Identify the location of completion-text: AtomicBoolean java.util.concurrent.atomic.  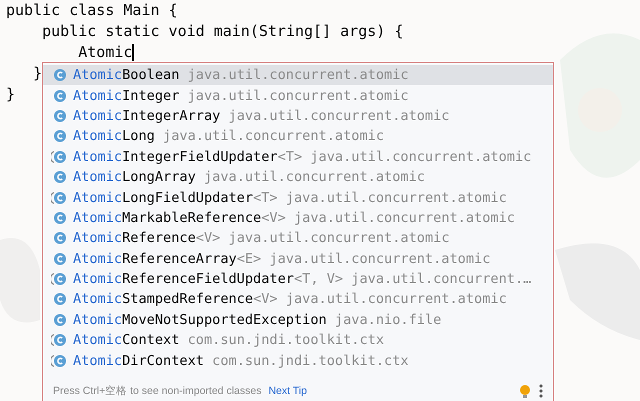
(241, 75).